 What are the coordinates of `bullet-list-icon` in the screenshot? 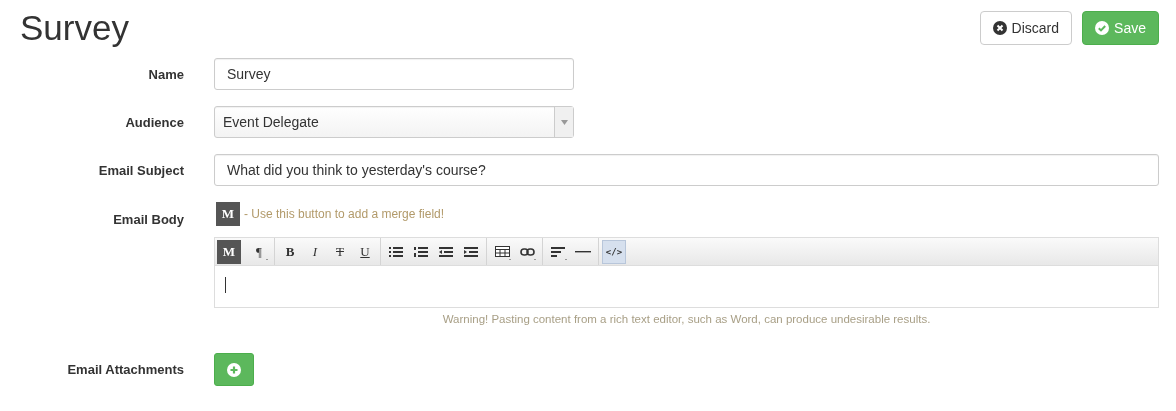 It's located at (396, 251).